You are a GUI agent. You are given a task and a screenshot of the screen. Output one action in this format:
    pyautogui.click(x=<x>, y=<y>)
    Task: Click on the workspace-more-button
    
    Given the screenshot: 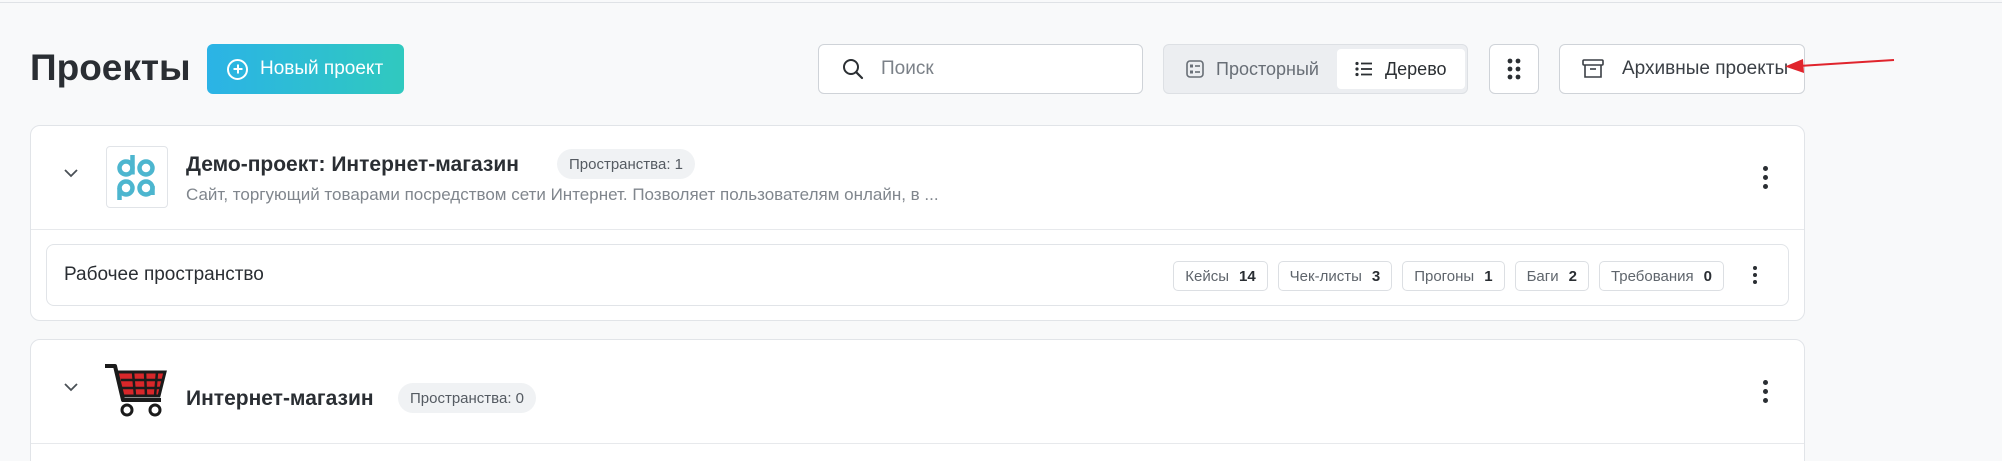 What is the action you would take?
    pyautogui.click(x=1755, y=275)
    